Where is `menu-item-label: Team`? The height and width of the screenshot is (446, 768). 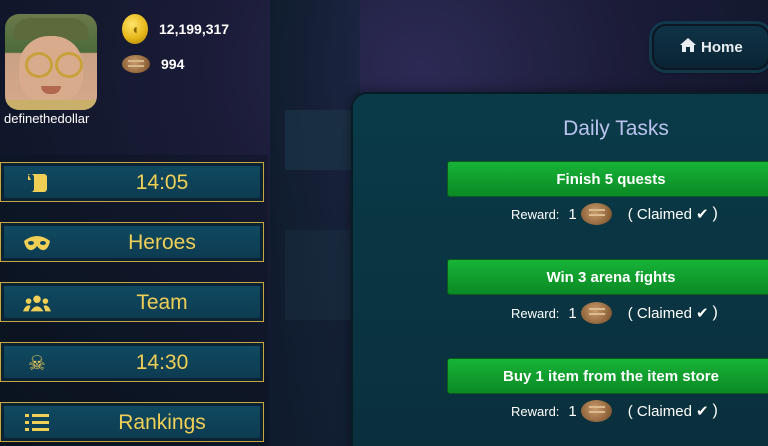 menu-item-label: Team is located at coordinates (162, 302).